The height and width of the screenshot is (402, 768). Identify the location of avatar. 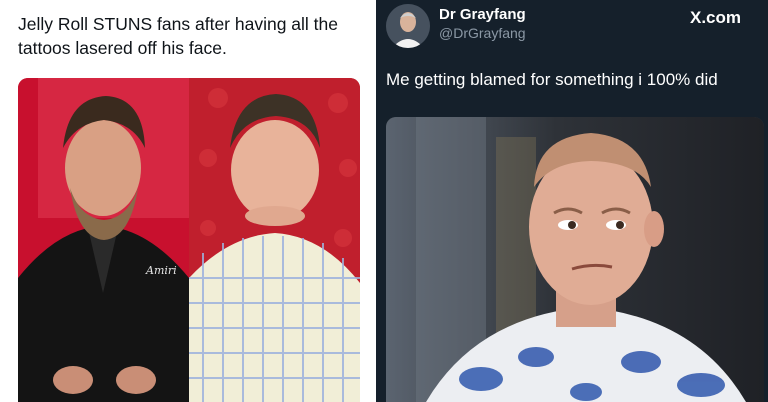
(408, 26).